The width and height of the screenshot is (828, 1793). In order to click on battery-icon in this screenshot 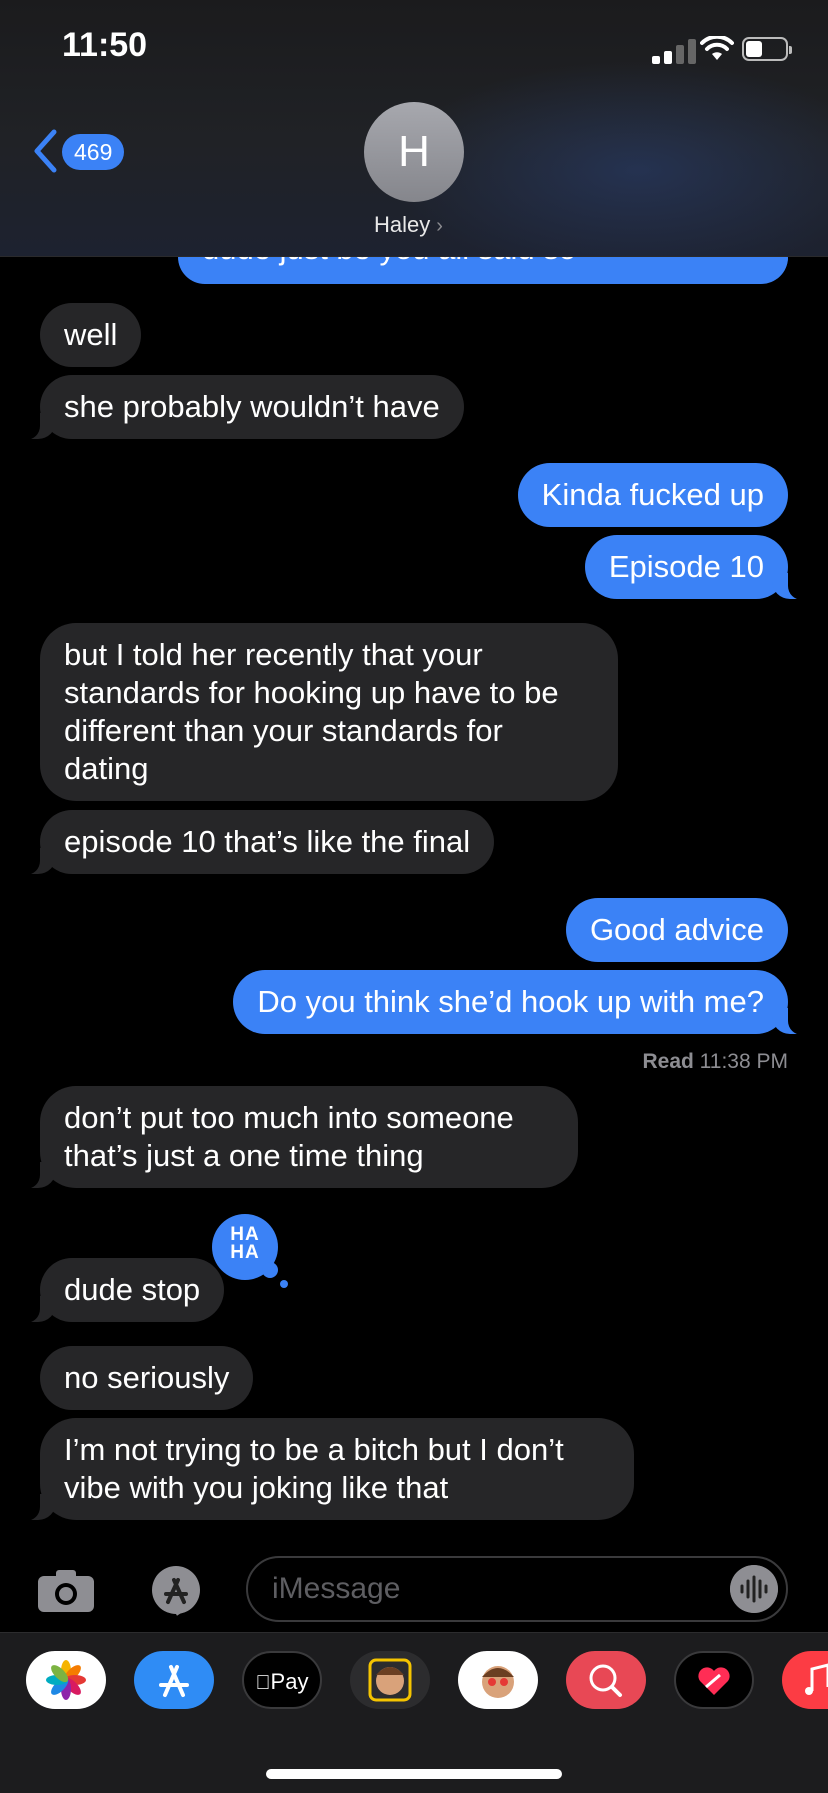, I will do `click(767, 49)`.